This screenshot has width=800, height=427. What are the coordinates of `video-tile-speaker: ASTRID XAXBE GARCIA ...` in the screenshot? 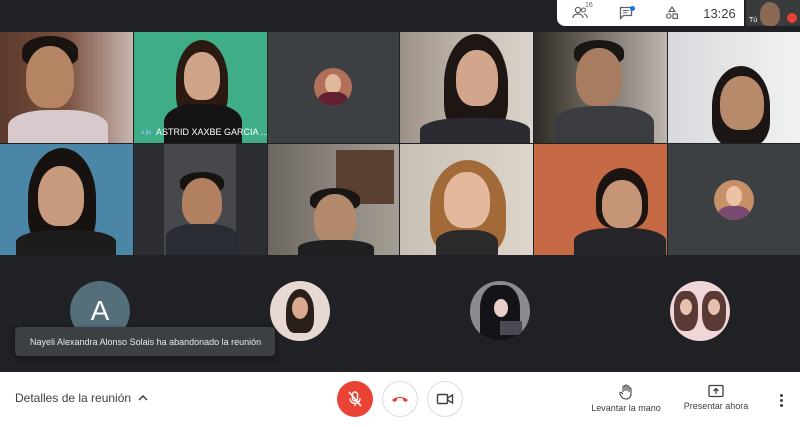 It's located at (200, 87).